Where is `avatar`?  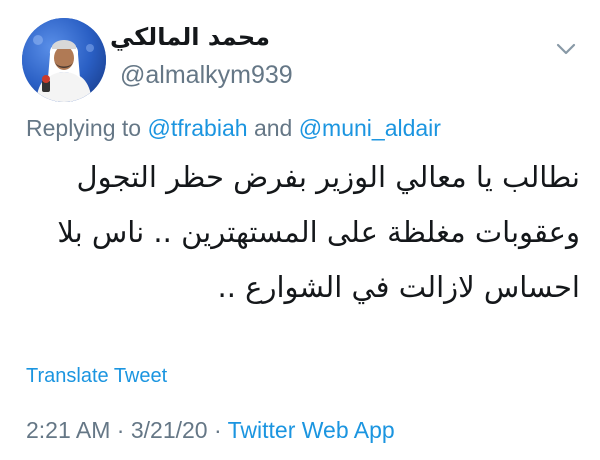 avatar is located at coordinates (64, 60).